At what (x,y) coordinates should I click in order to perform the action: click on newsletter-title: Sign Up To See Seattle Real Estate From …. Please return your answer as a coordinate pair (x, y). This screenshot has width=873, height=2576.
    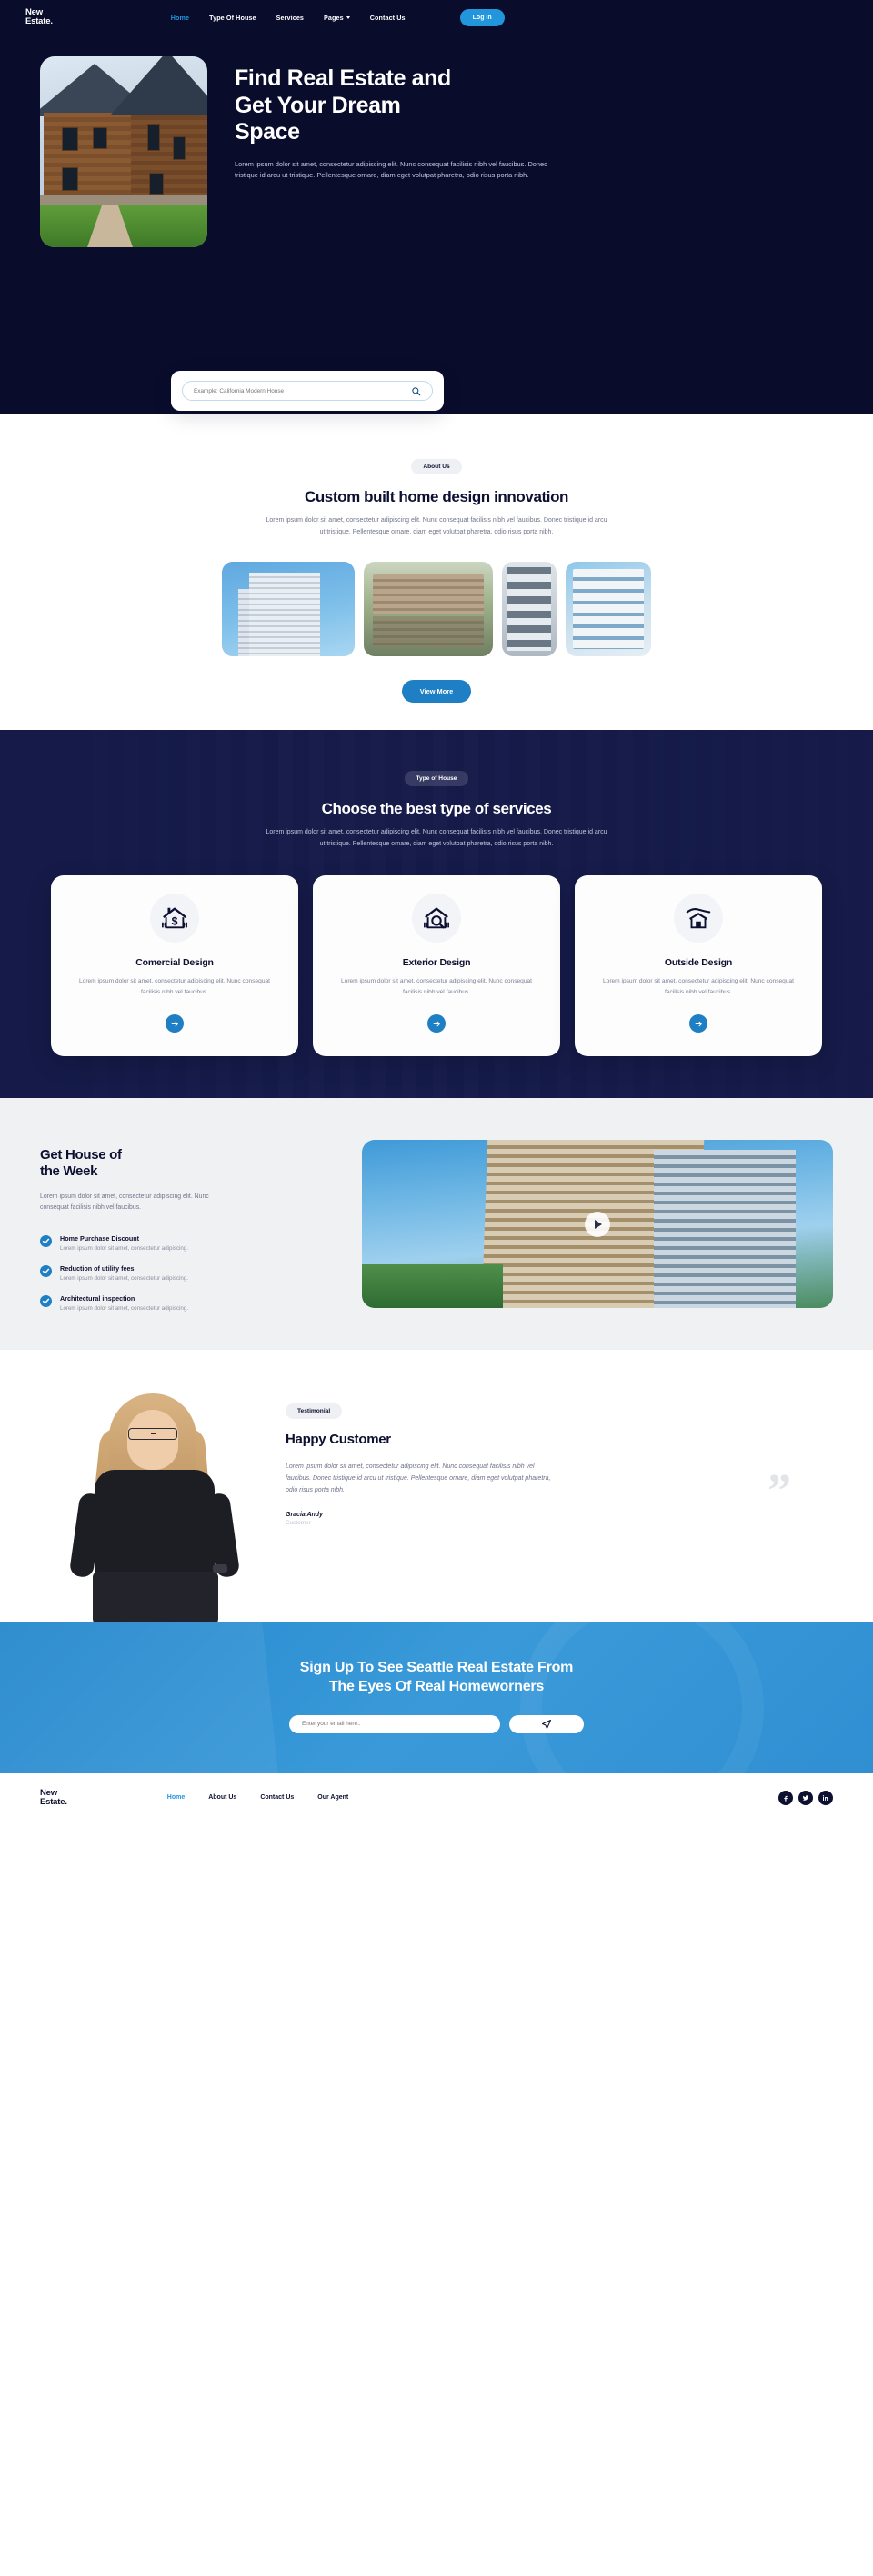
    Looking at the image, I should click on (437, 1677).